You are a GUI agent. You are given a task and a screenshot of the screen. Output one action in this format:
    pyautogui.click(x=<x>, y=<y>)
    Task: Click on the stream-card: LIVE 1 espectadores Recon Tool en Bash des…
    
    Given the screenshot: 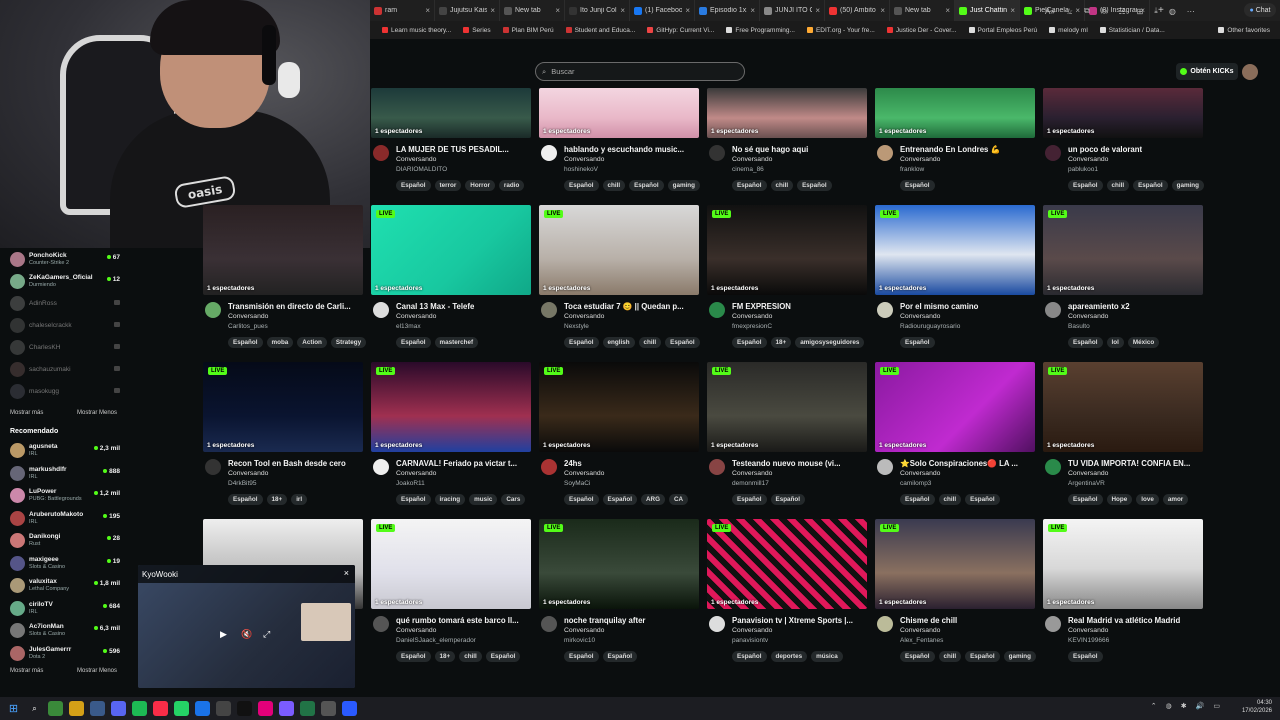 What is the action you would take?
    pyautogui.click(x=283, y=437)
    